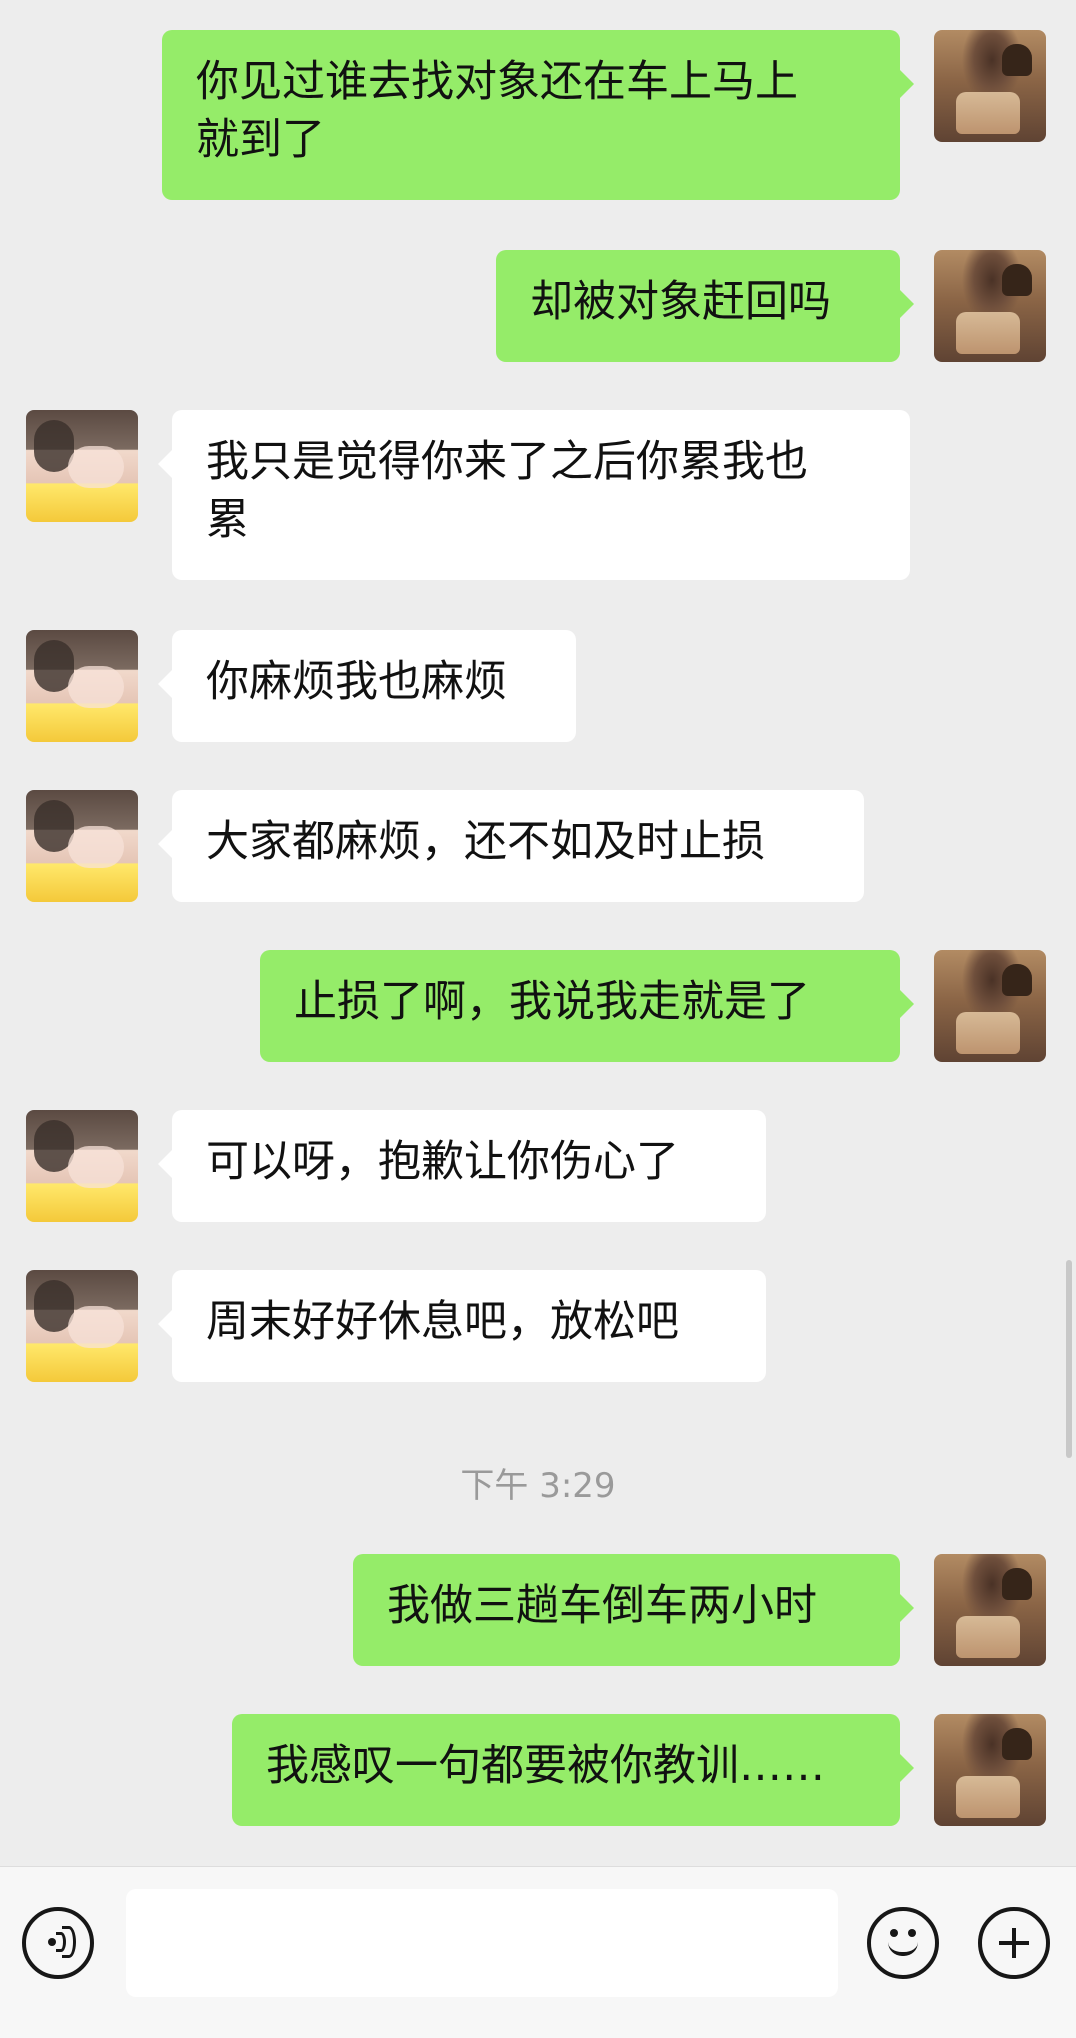  What do you see at coordinates (462, 1326) in the screenshot?
I see `message-bubble-other: 周末好好休息吧，放松吧` at bounding box center [462, 1326].